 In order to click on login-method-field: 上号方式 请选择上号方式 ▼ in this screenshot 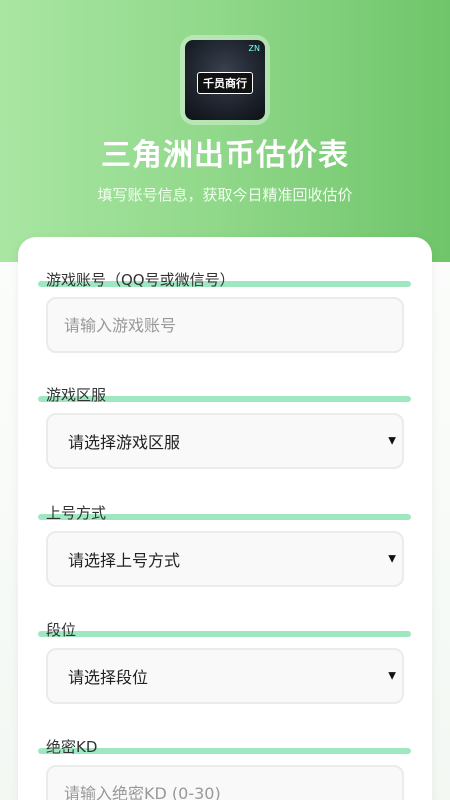, I will do `click(225, 544)`.